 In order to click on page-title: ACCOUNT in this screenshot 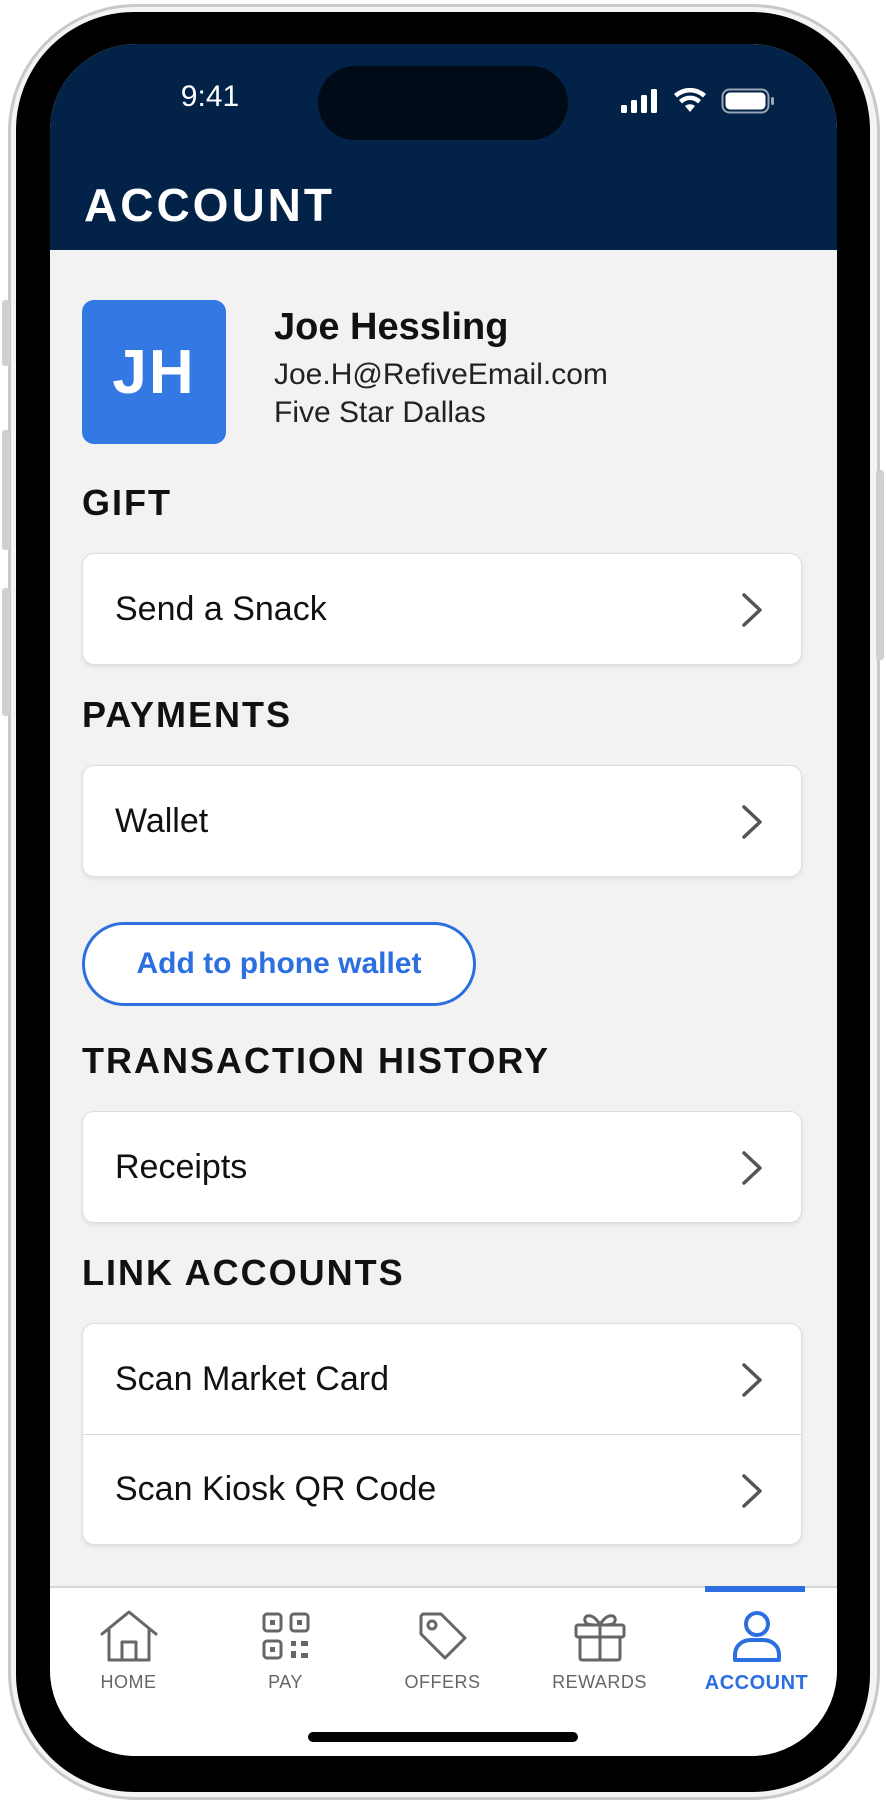, I will do `click(209, 205)`.